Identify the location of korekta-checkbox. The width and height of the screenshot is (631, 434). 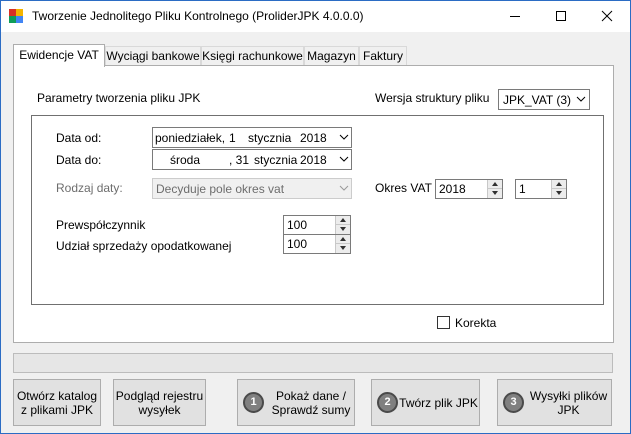
(443, 322).